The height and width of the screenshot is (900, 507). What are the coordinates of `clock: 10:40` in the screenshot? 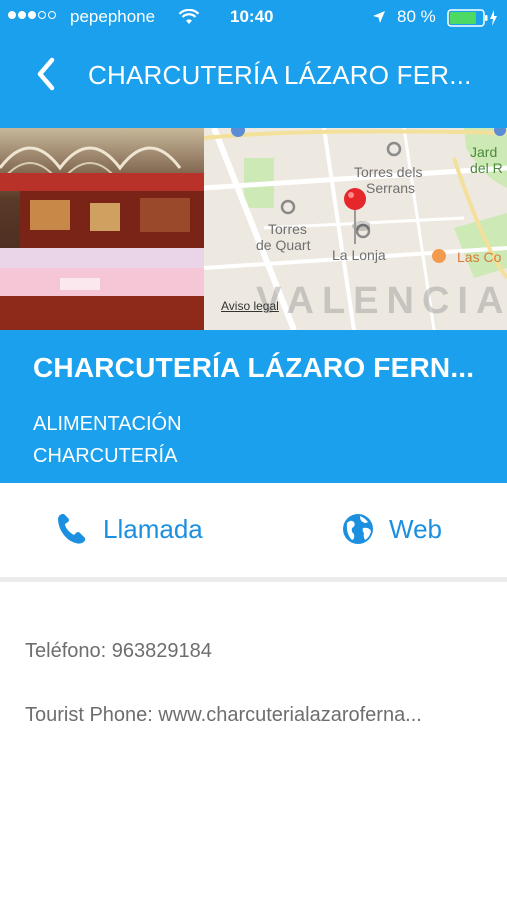 It's located at (252, 16).